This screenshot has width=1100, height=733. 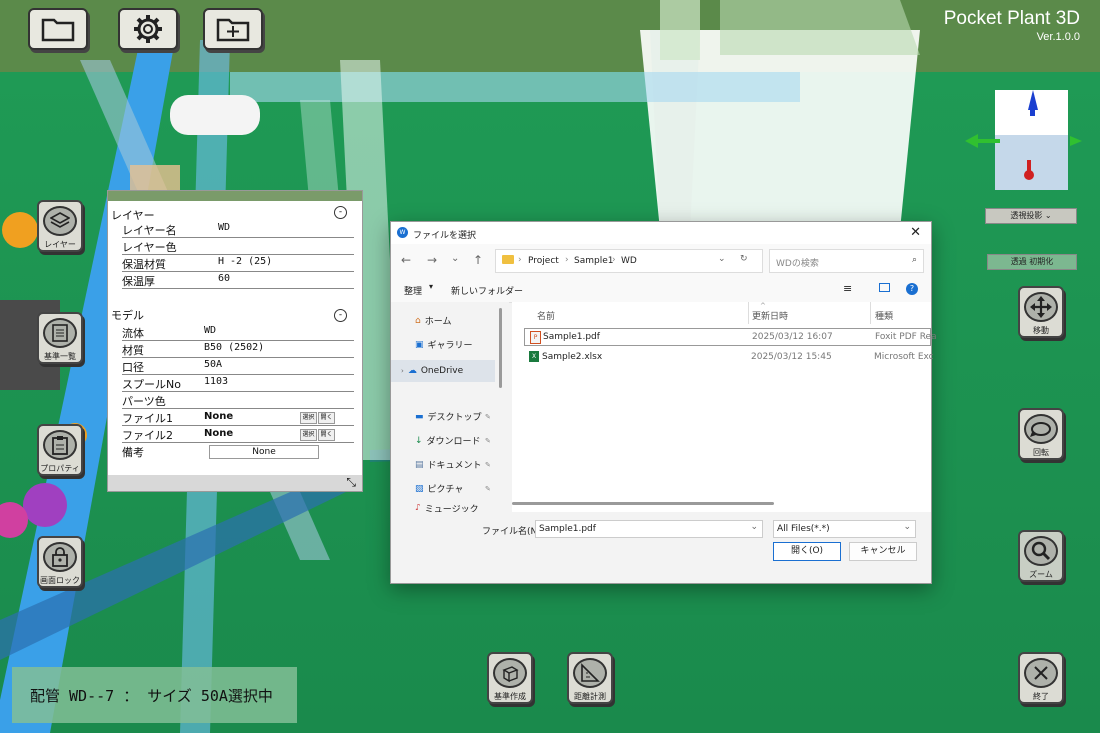 What do you see at coordinates (60, 445) in the screenshot?
I see `clipboard-icon` at bounding box center [60, 445].